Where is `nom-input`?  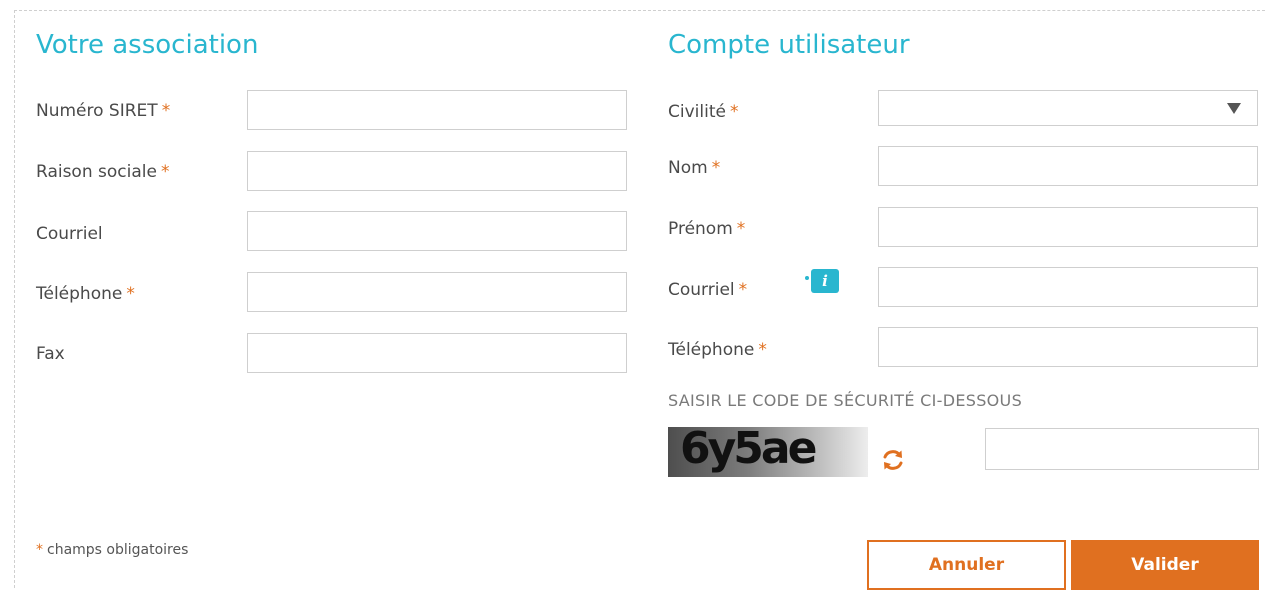
nom-input is located at coordinates (1068, 166).